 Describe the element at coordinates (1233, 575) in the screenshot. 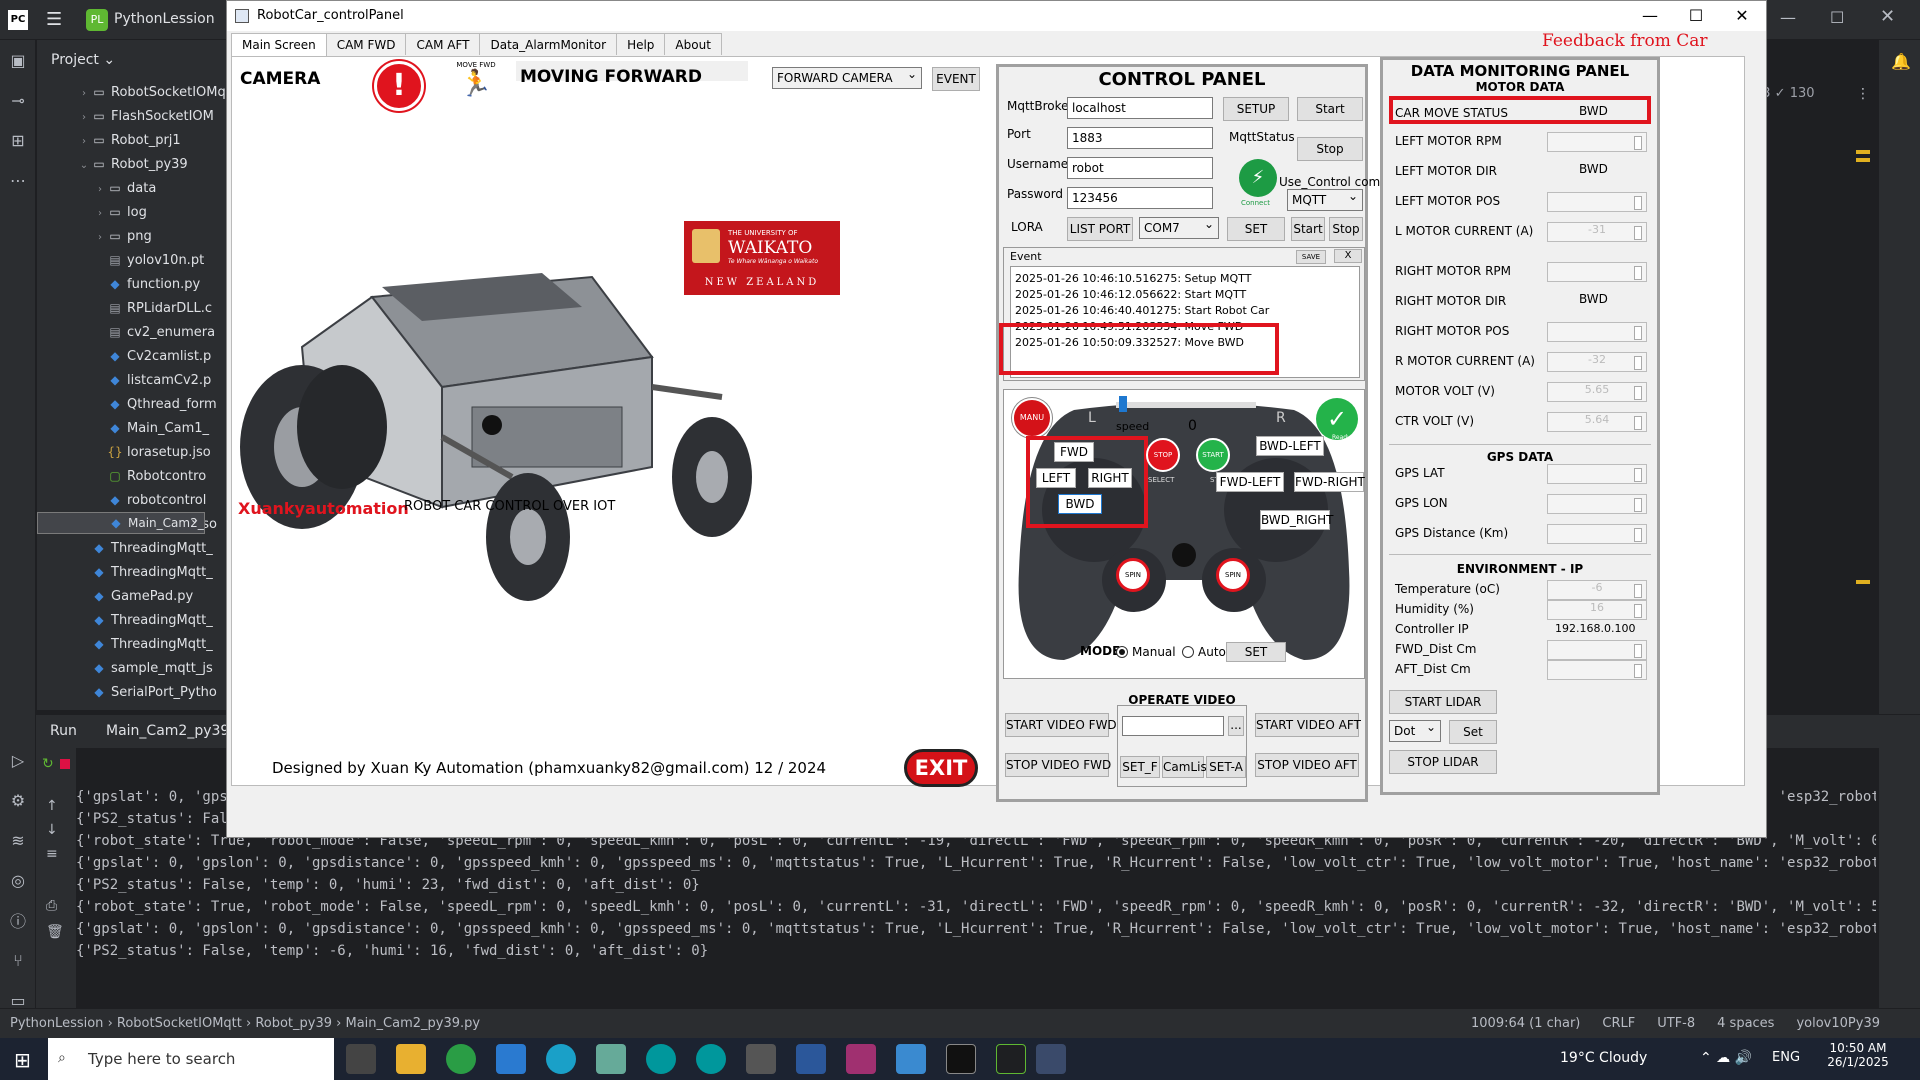

I see `spin-right-button: SPIN` at that location.